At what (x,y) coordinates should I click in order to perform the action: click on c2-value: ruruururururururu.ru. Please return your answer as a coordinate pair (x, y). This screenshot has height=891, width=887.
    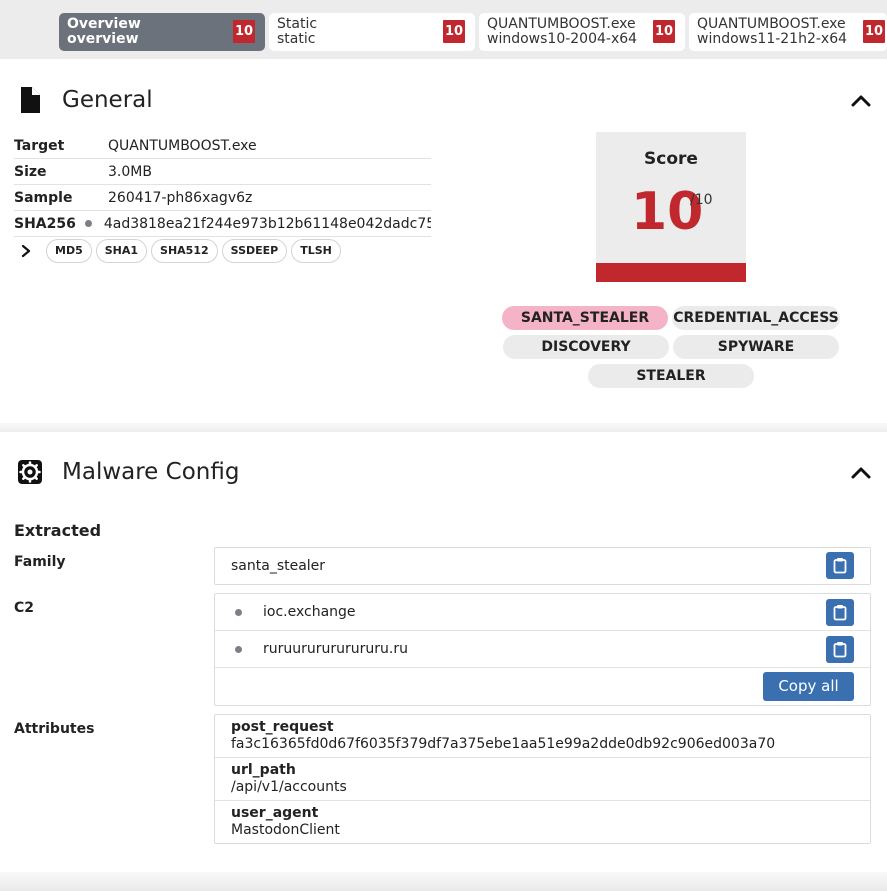
    Looking at the image, I should click on (335, 649).